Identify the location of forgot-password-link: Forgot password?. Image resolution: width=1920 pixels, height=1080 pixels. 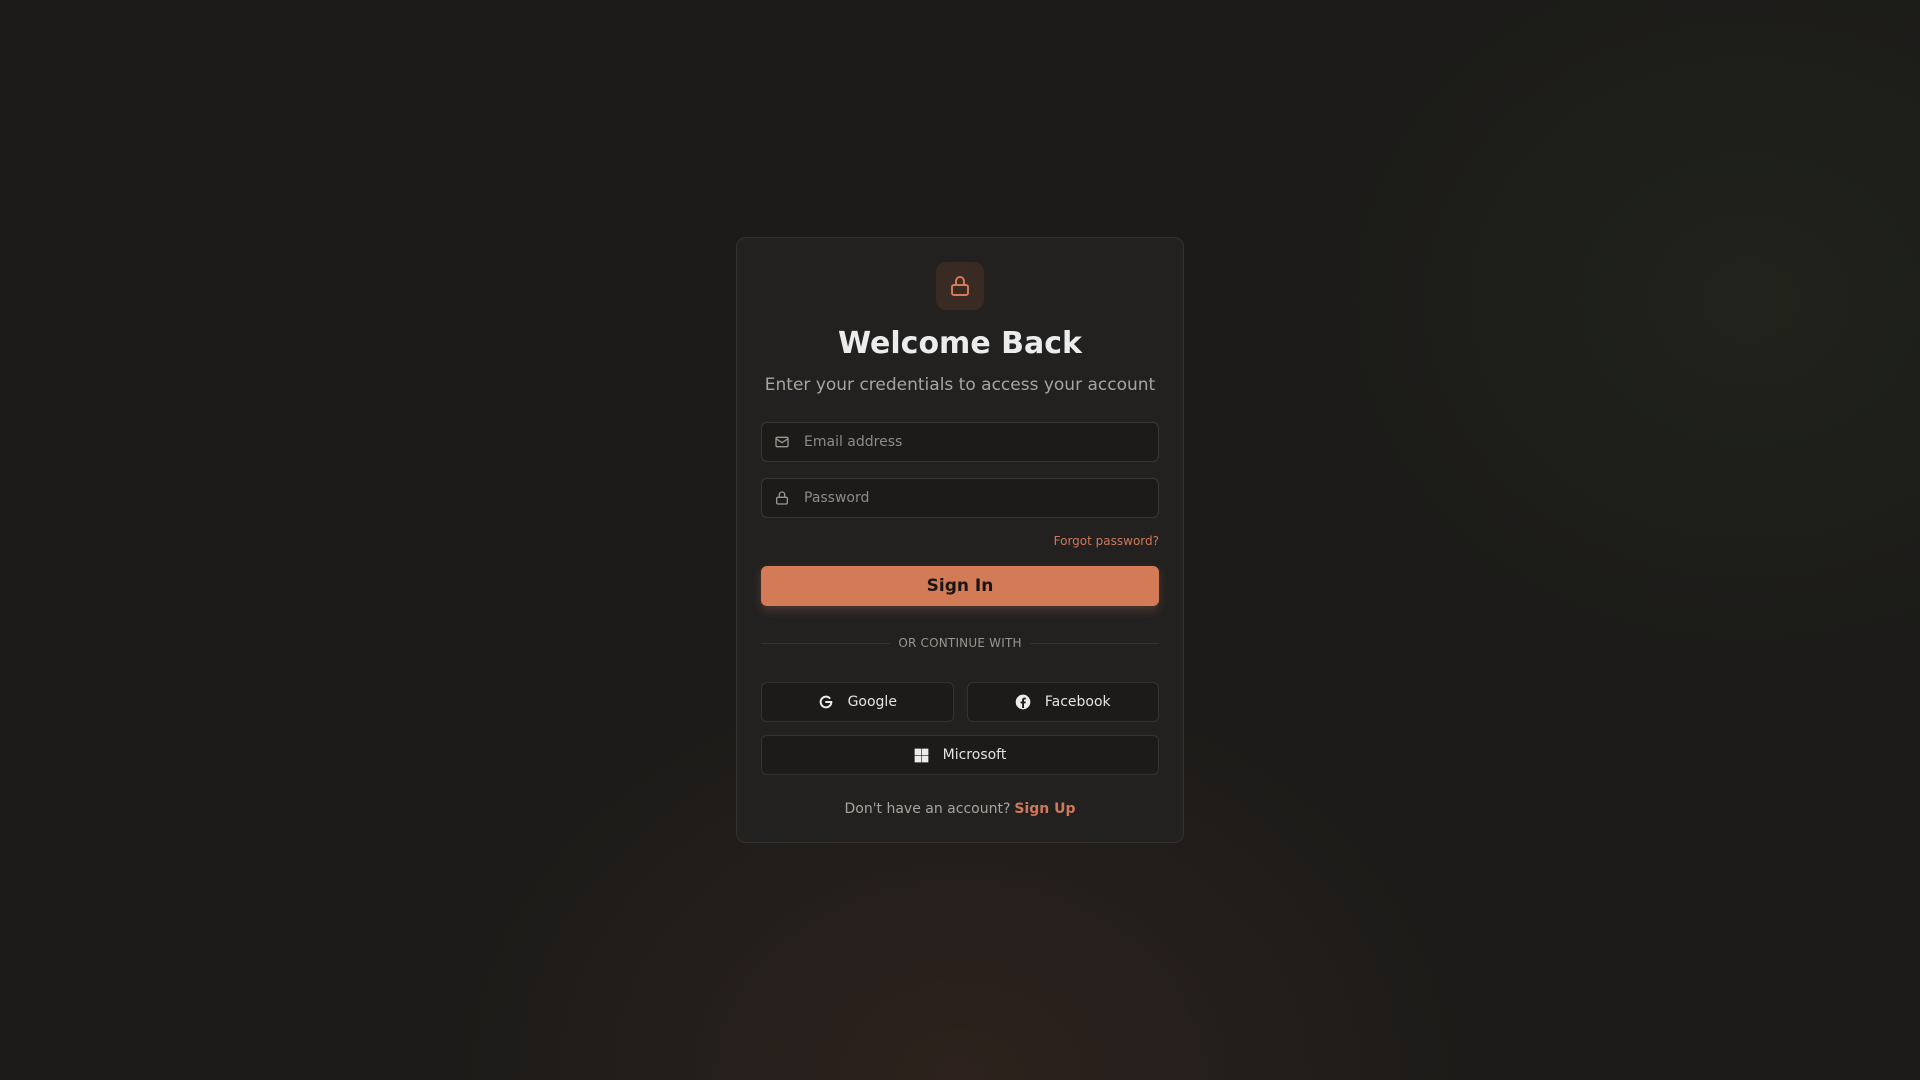
(1106, 541).